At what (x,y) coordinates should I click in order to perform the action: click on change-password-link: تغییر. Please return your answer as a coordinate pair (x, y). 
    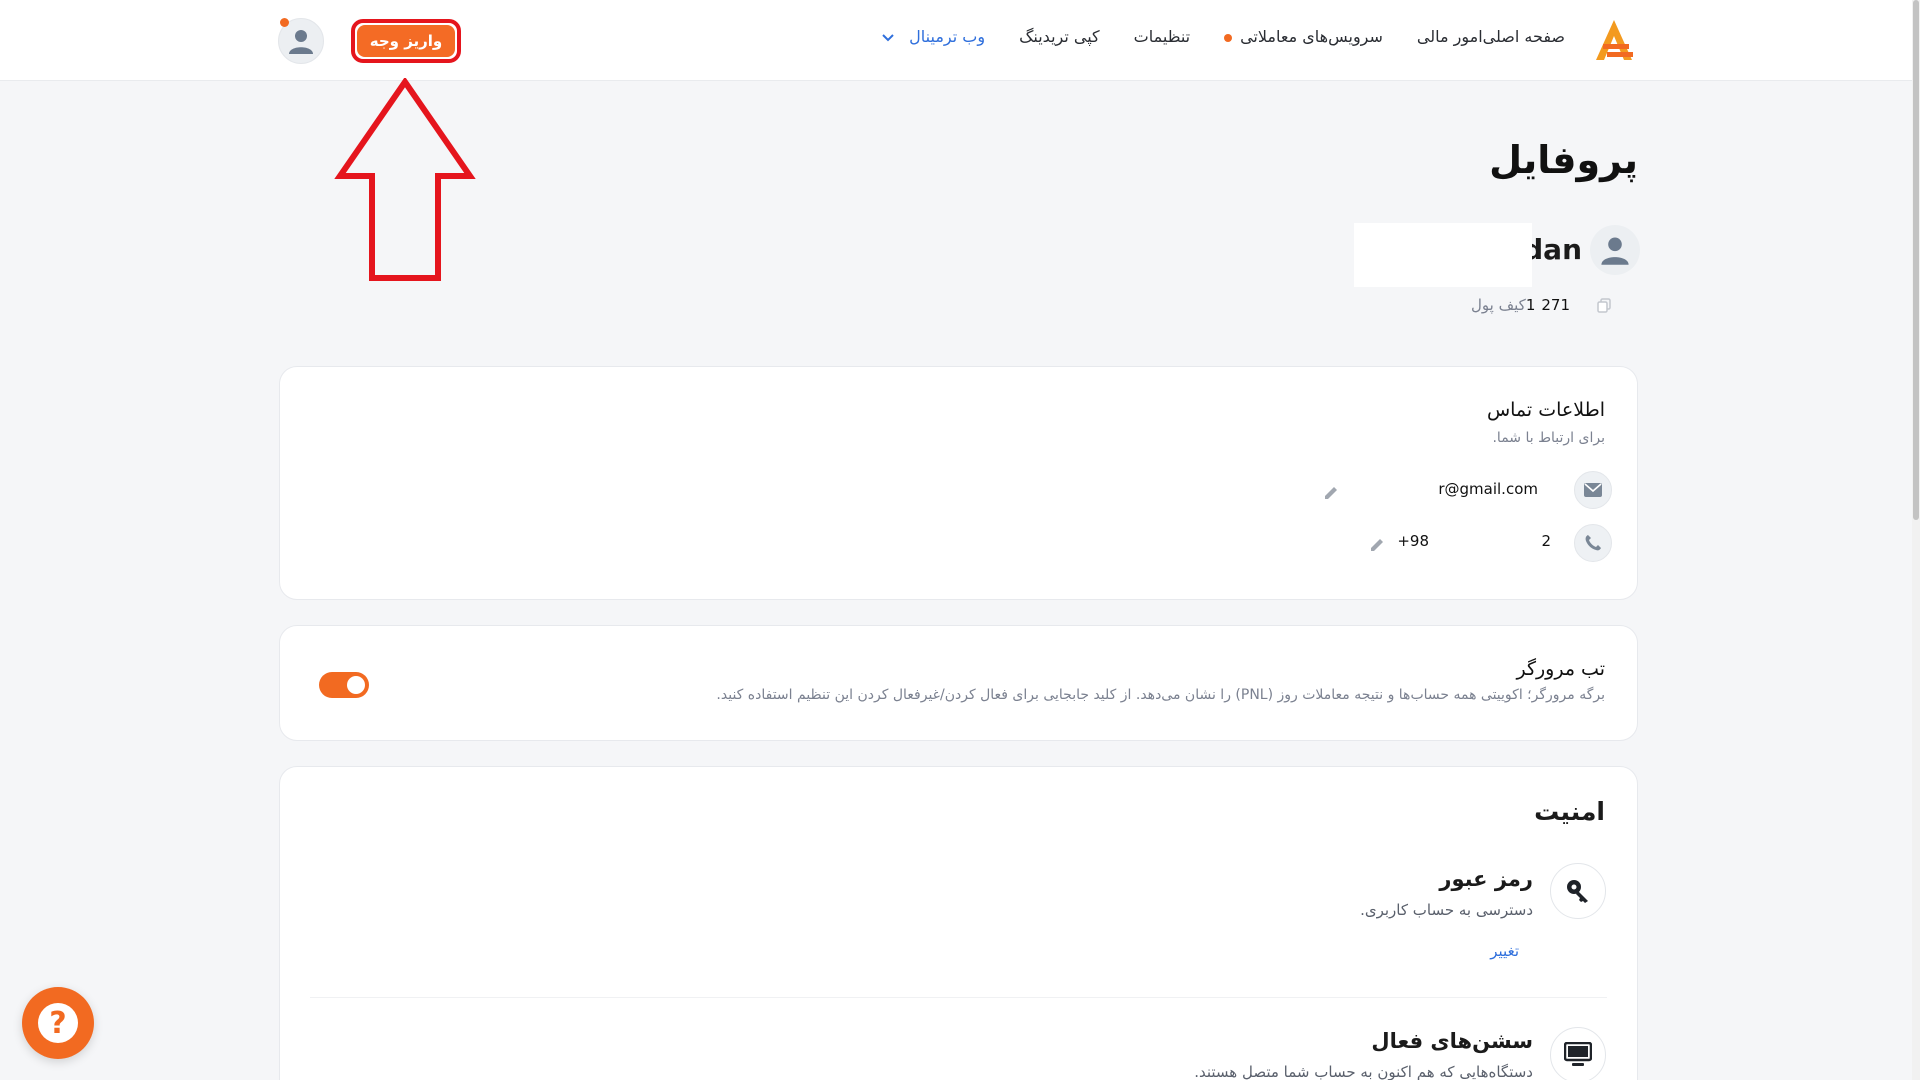
    Looking at the image, I should click on (1504, 951).